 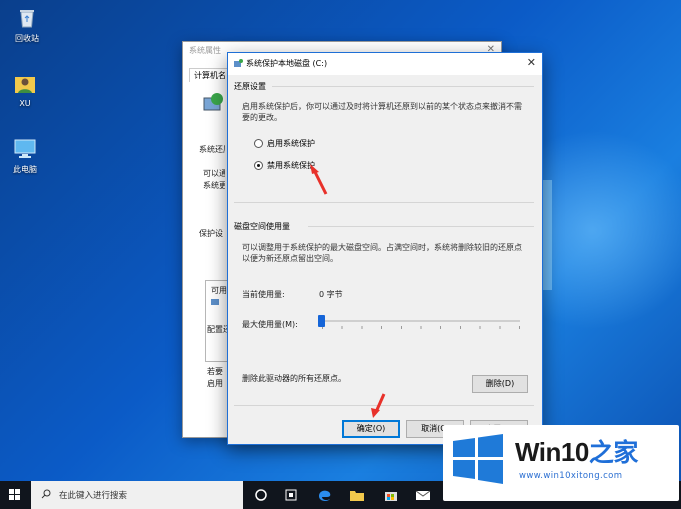 I want to click on watermark-brand-zh: 之家, so click(x=613, y=453).